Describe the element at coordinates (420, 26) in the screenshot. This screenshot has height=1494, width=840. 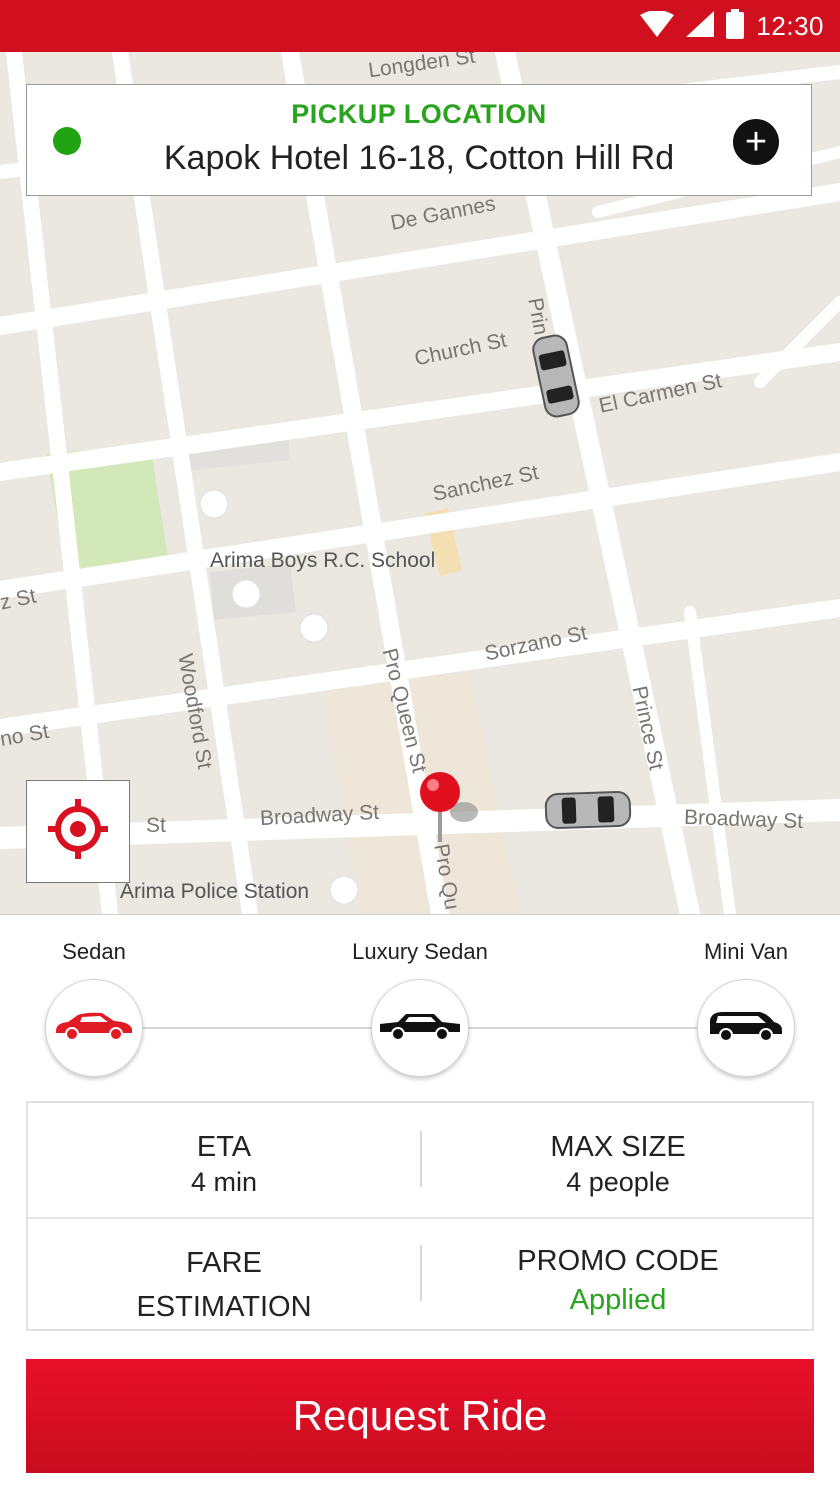
I see `status-bar: 12:30` at that location.